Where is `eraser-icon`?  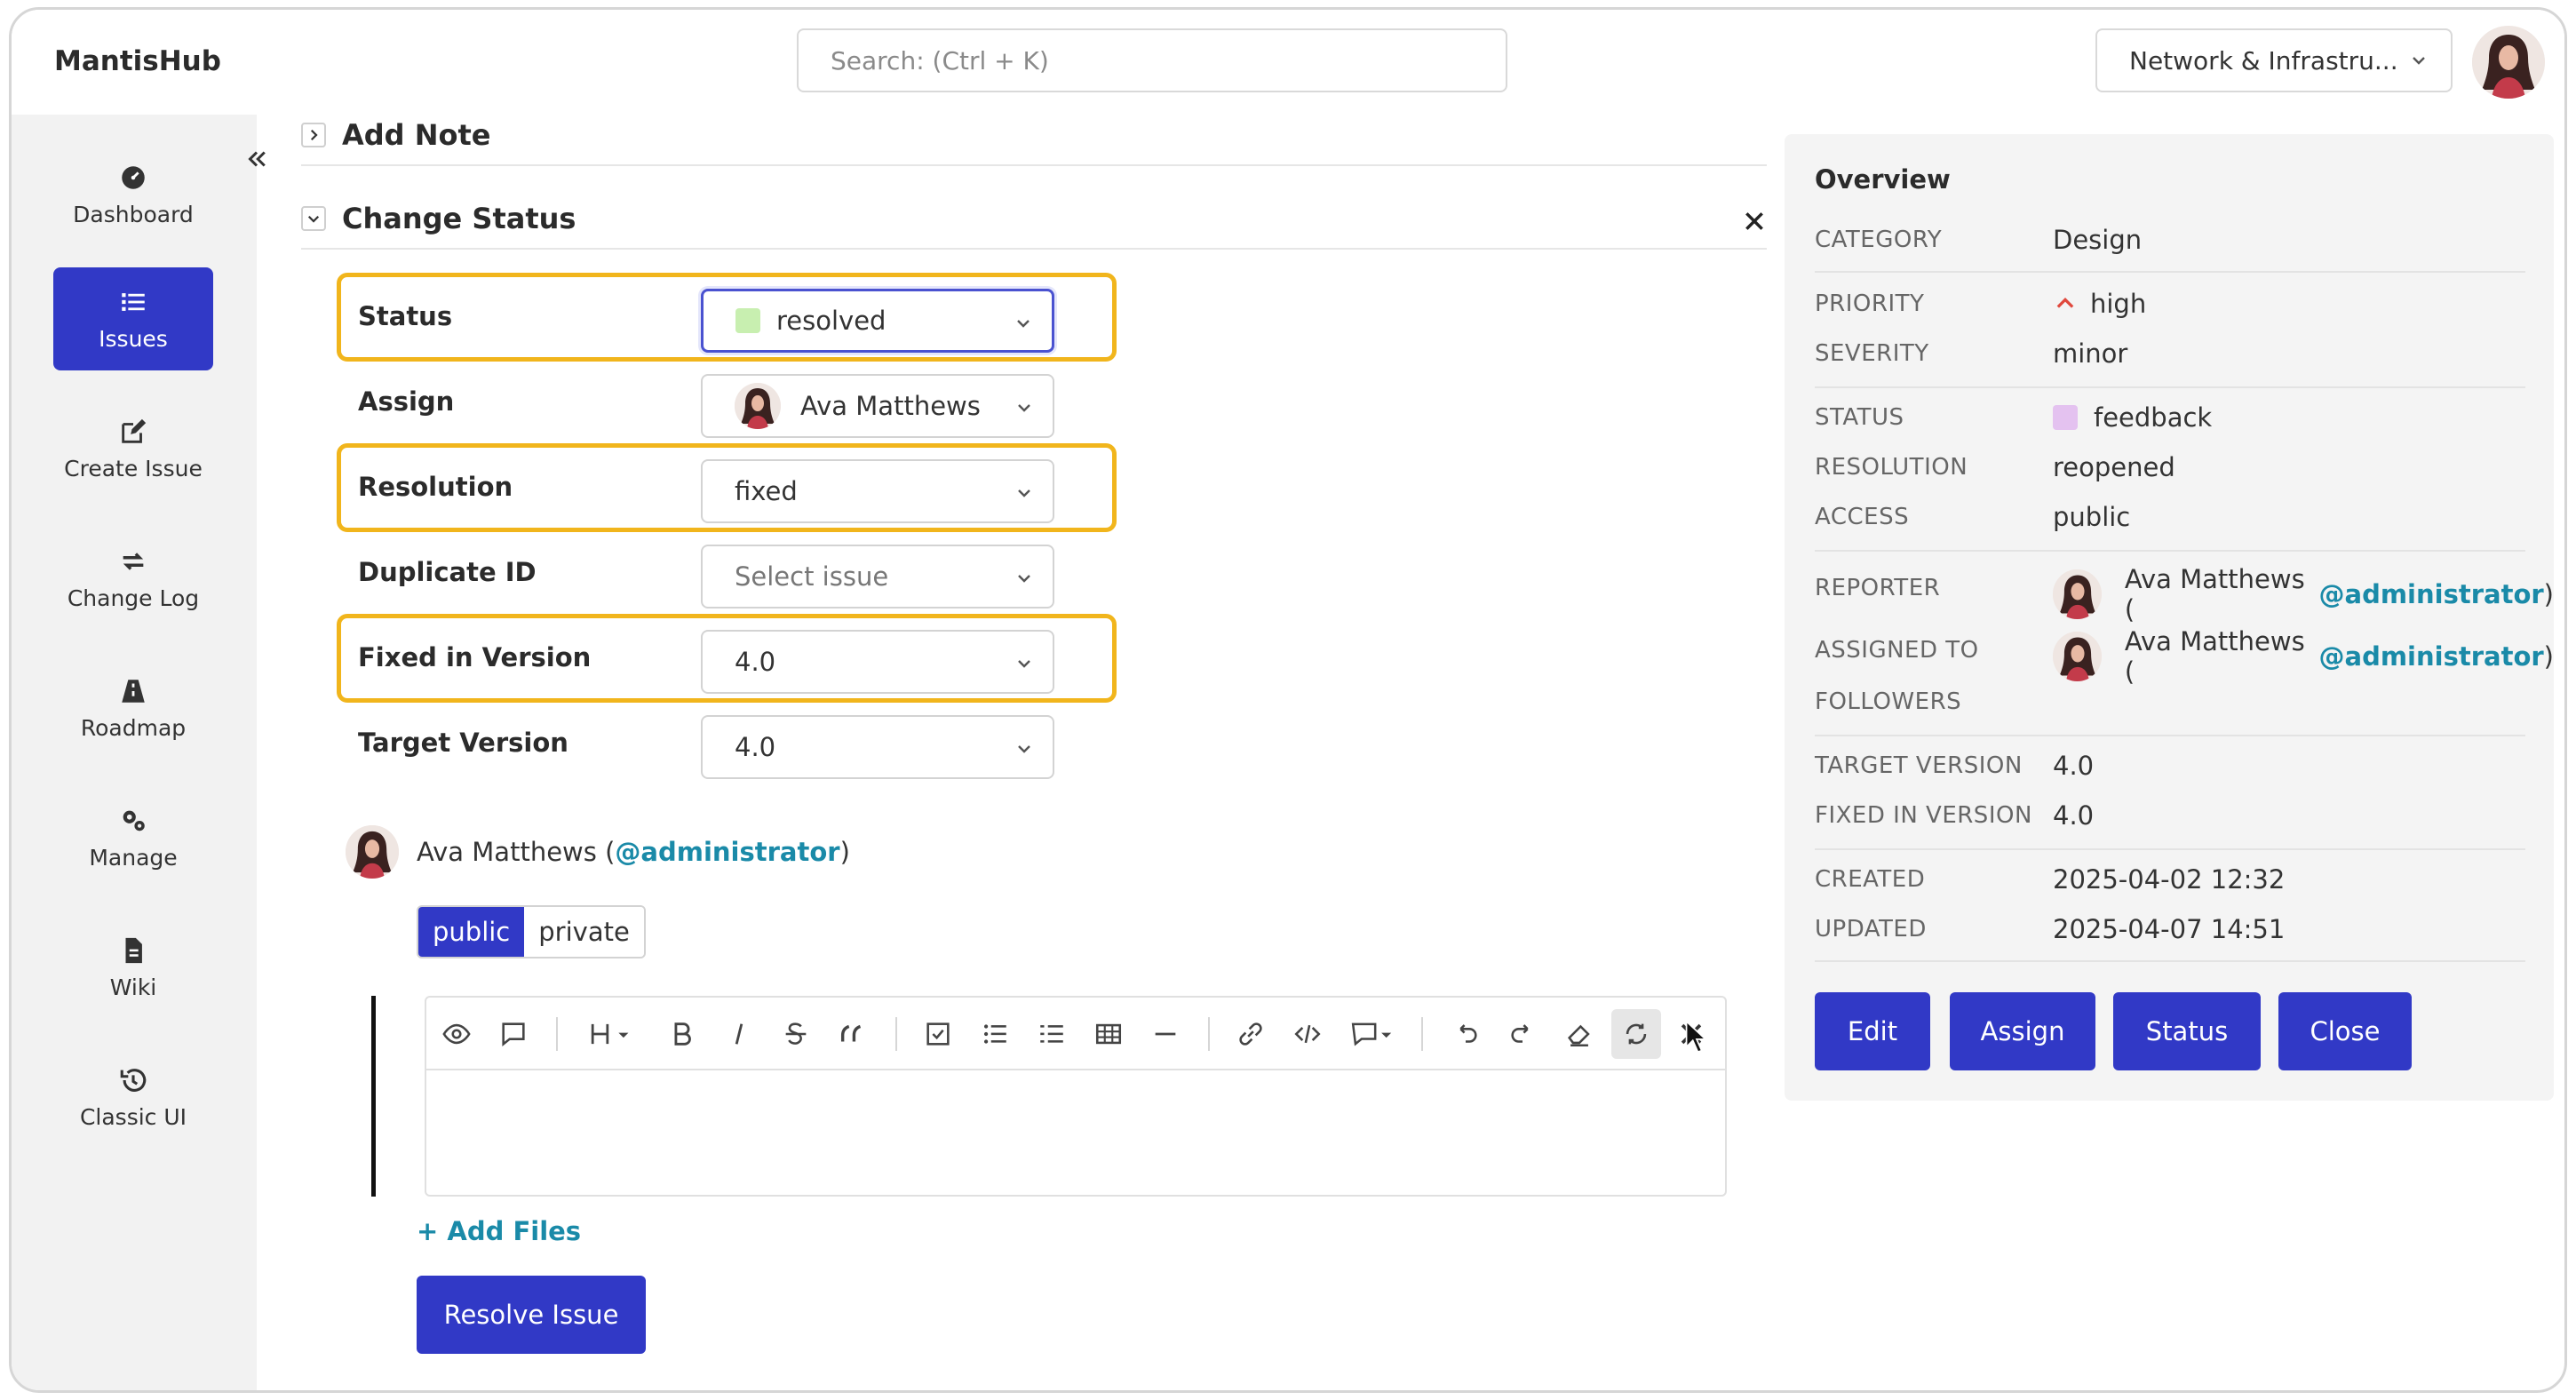
eraser-icon is located at coordinates (1579, 1034).